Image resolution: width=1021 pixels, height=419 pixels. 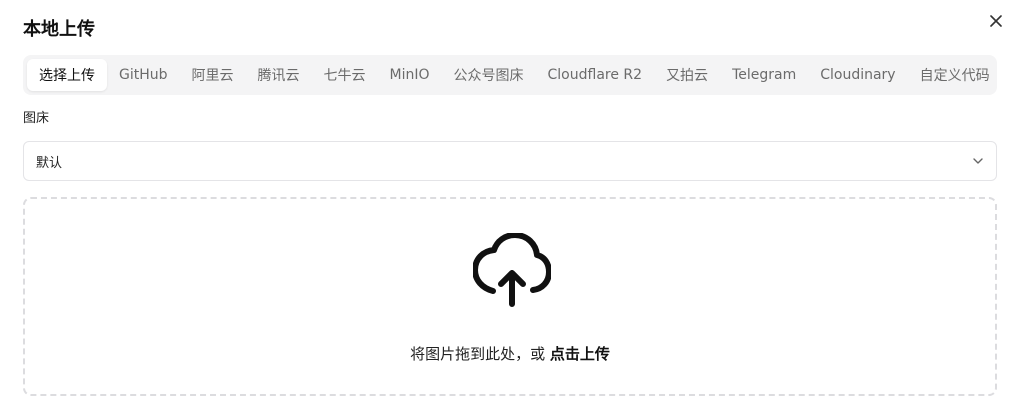 I want to click on tab-cloudinary: Cloudinary, so click(x=857, y=75).